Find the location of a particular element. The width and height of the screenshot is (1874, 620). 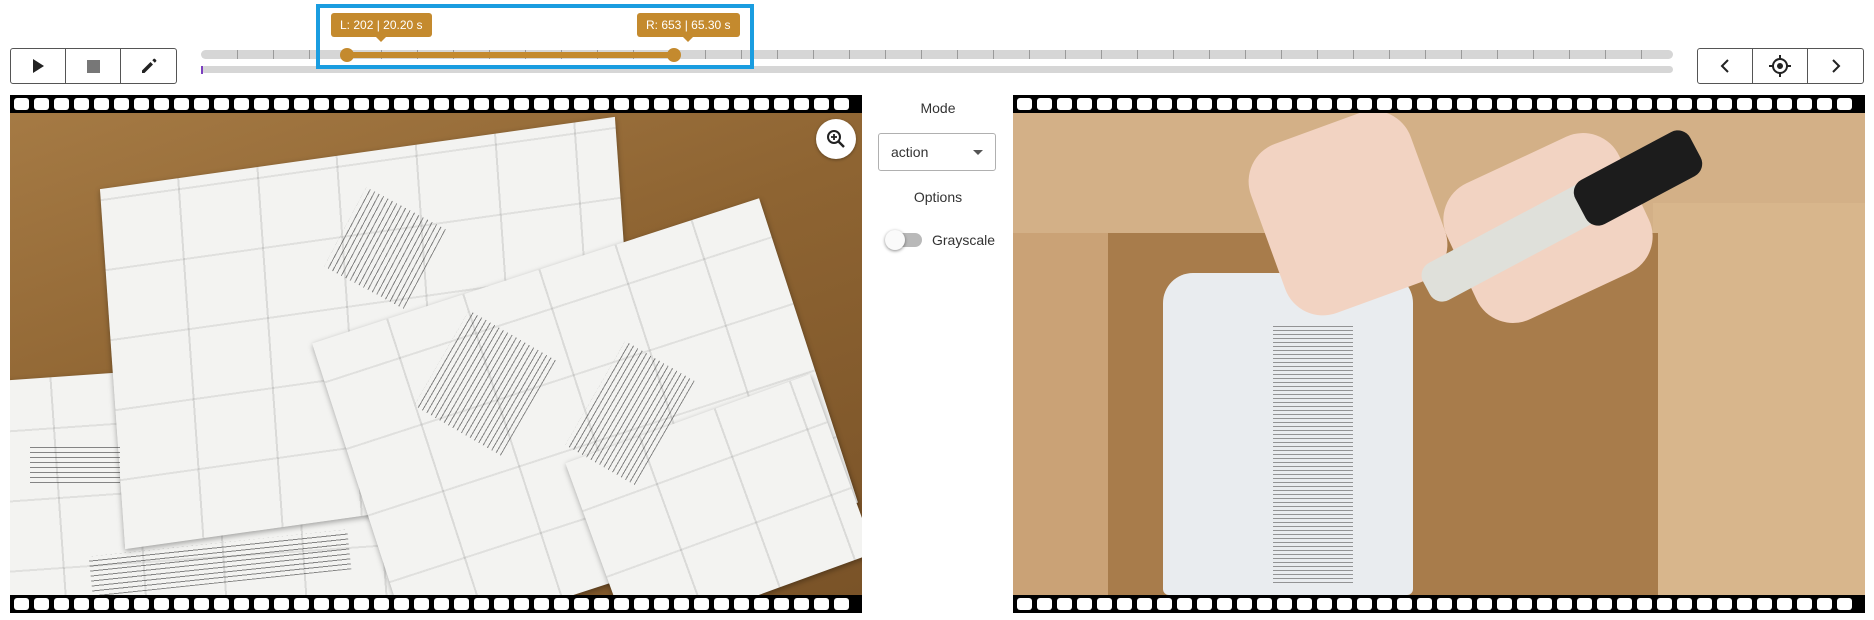

pencil-icon is located at coordinates (148, 65).